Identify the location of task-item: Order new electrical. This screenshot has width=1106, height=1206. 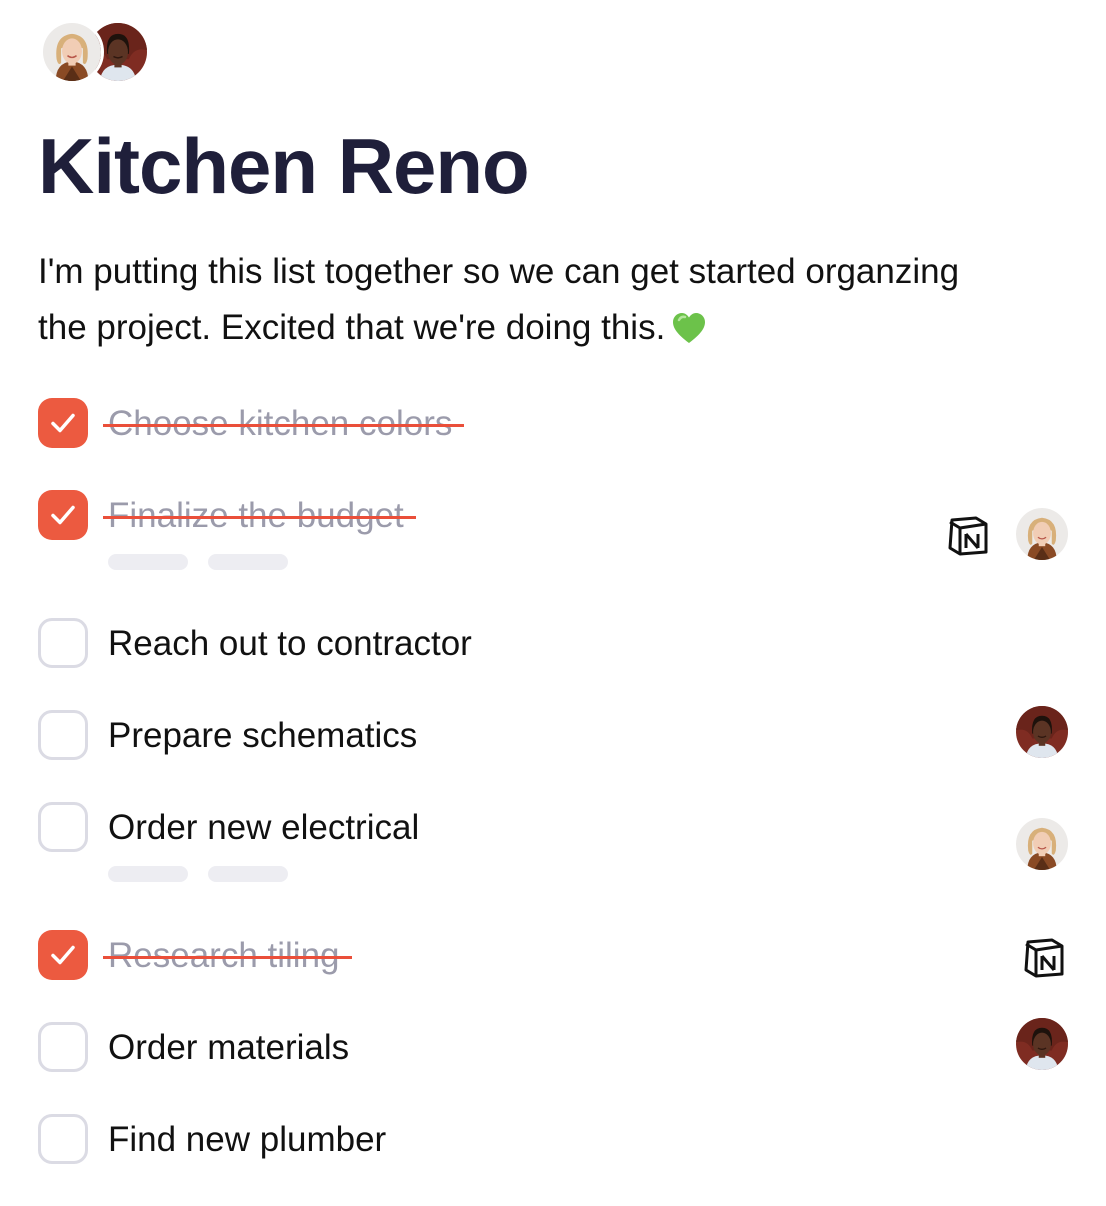
(554, 841).